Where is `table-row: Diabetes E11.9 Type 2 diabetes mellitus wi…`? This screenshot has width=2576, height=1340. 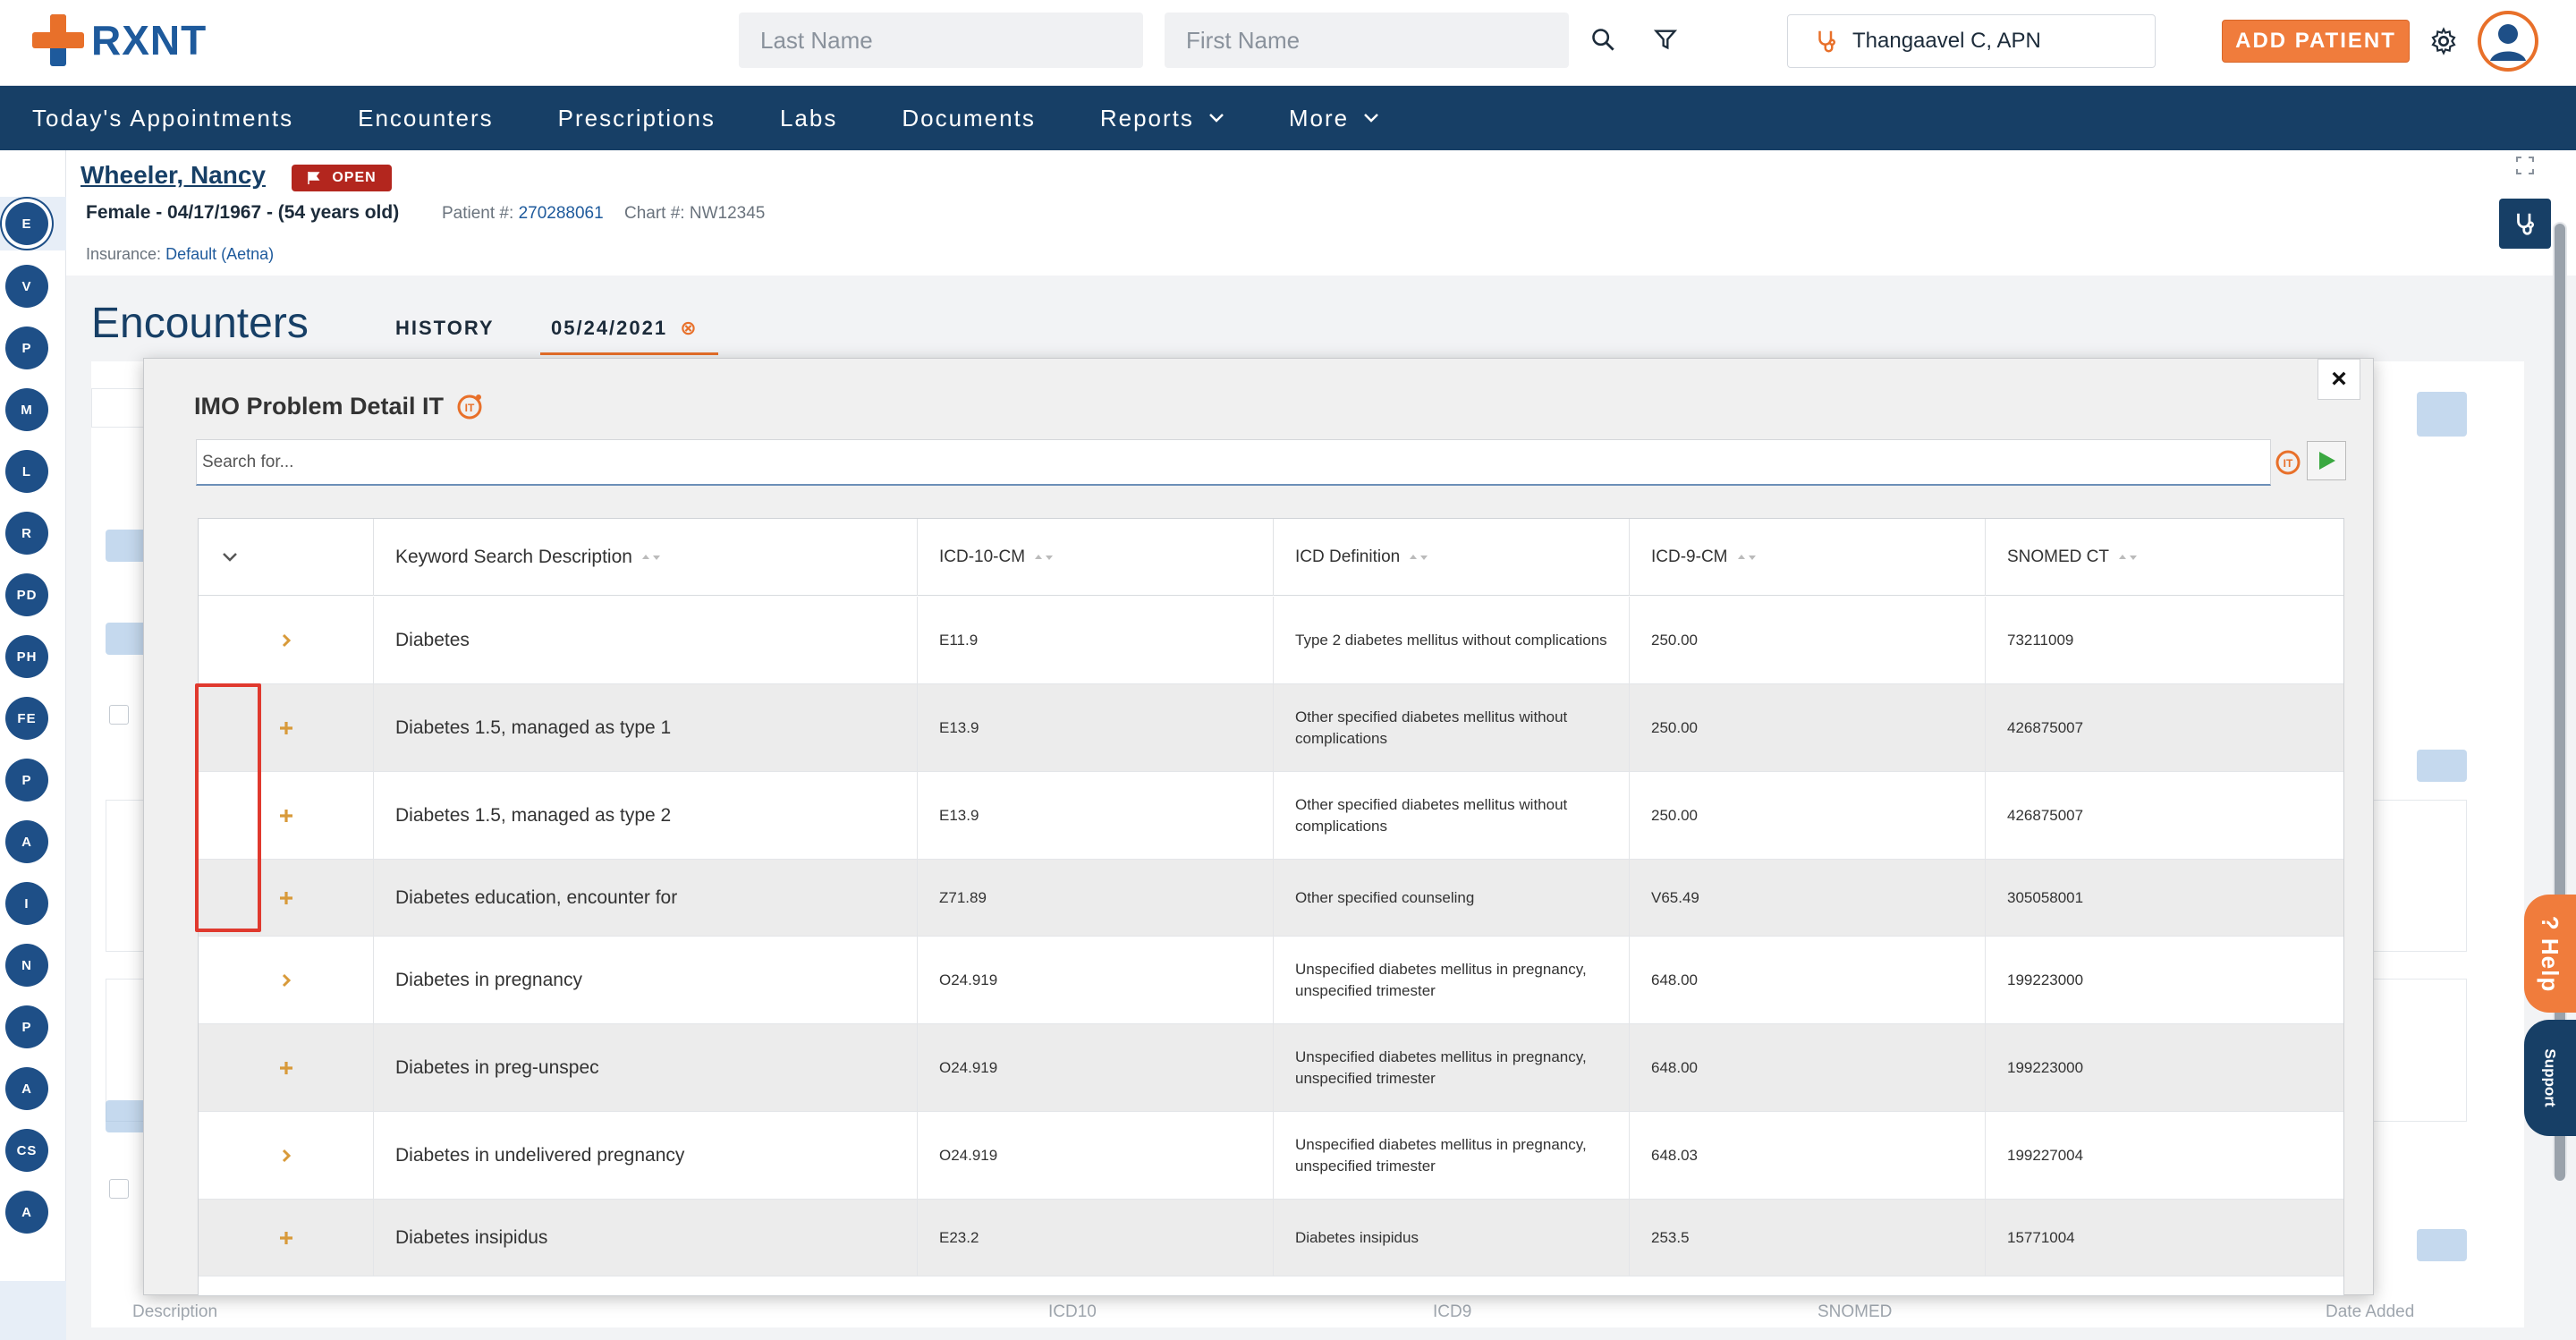 table-row: Diabetes E11.9 Type 2 diabetes mellitus wi… is located at coordinates (1271, 640).